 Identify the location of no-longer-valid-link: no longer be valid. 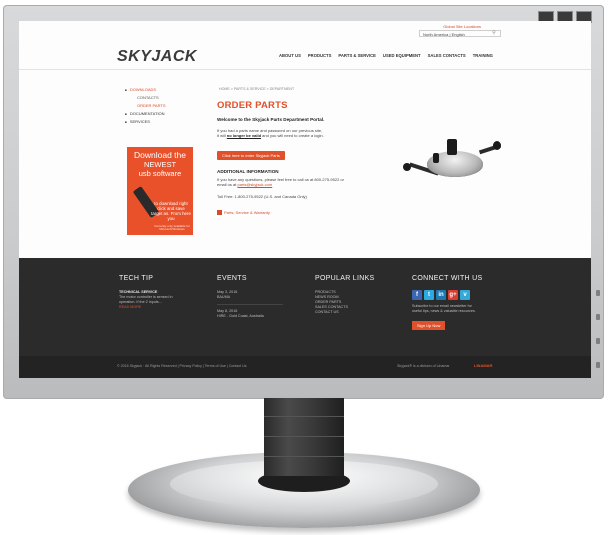
(244, 135).